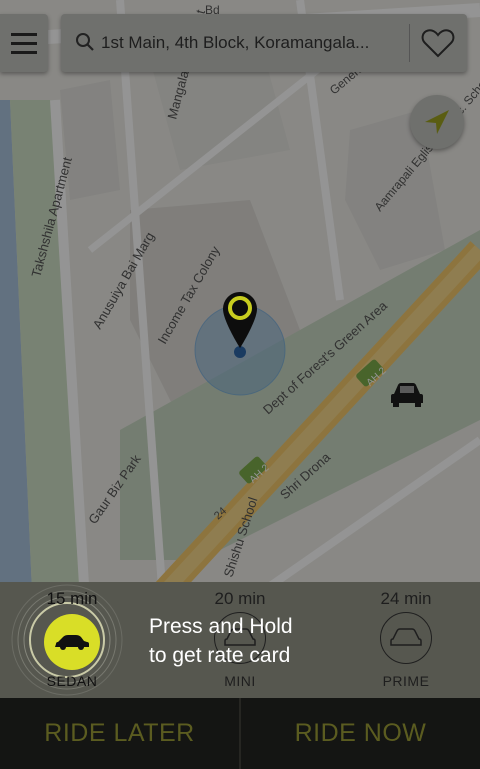 Image resolution: width=480 pixels, height=769 pixels. Describe the element at coordinates (72, 598) in the screenshot. I see `cab-eta-selected: 15 min` at that location.